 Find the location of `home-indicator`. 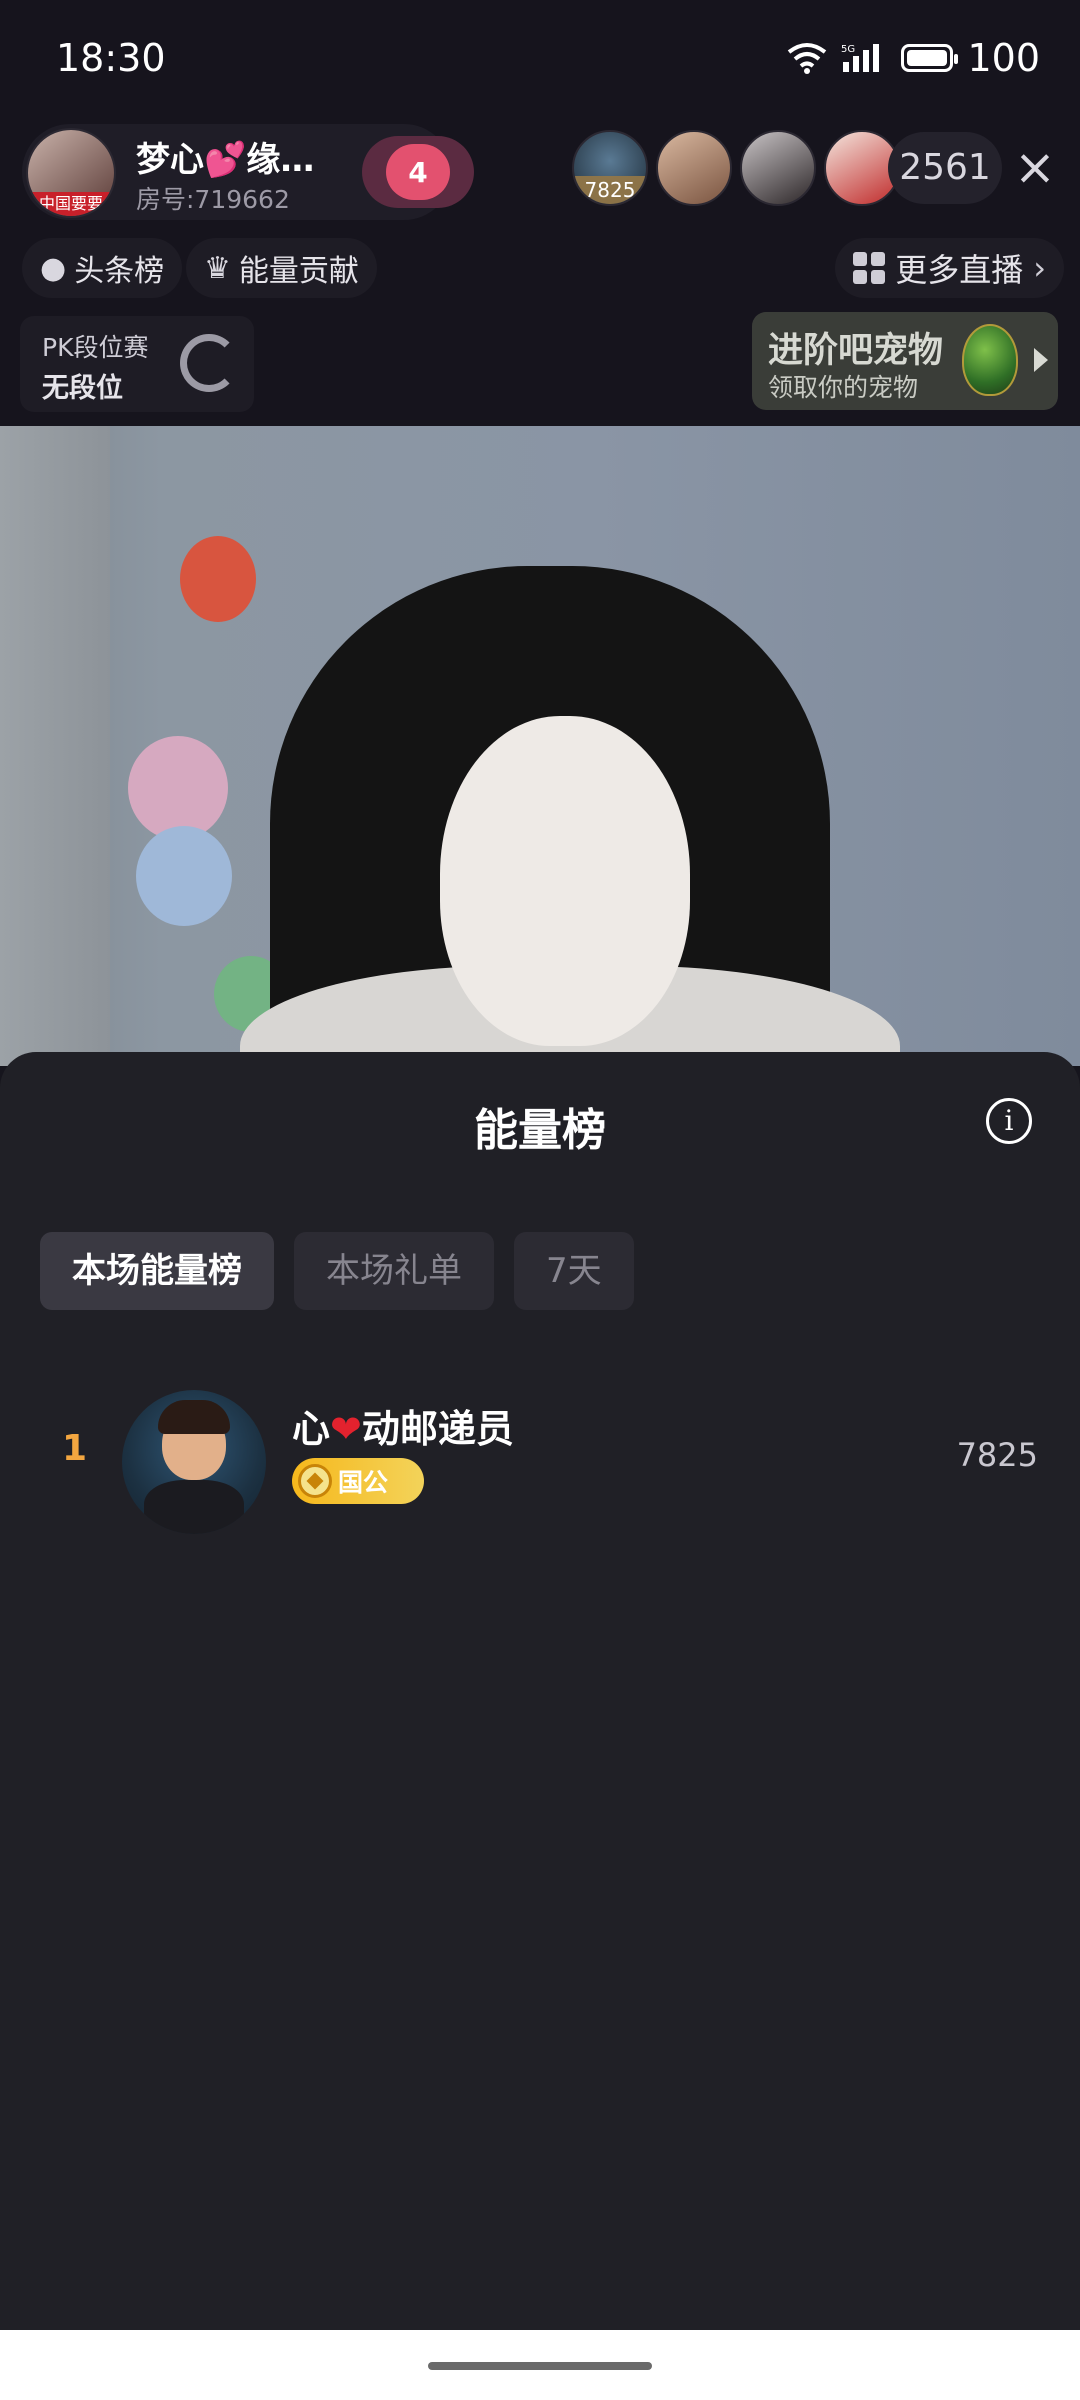

home-indicator is located at coordinates (540, 2366).